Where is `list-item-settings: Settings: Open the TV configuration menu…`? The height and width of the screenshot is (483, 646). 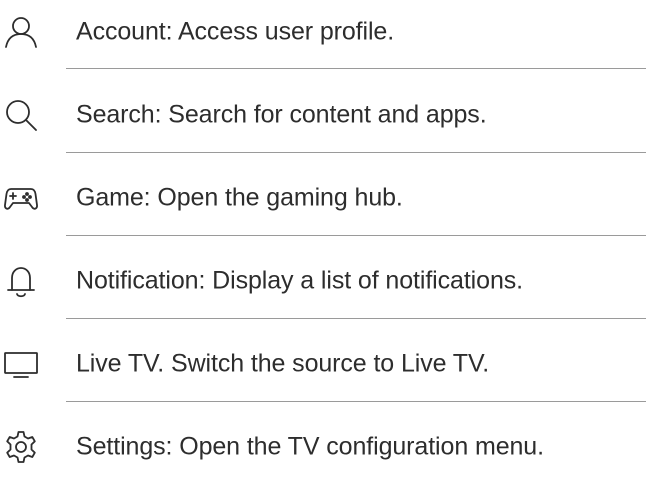 list-item-settings: Settings: Open the TV configuration menu… is located at coordinates (323, 447).